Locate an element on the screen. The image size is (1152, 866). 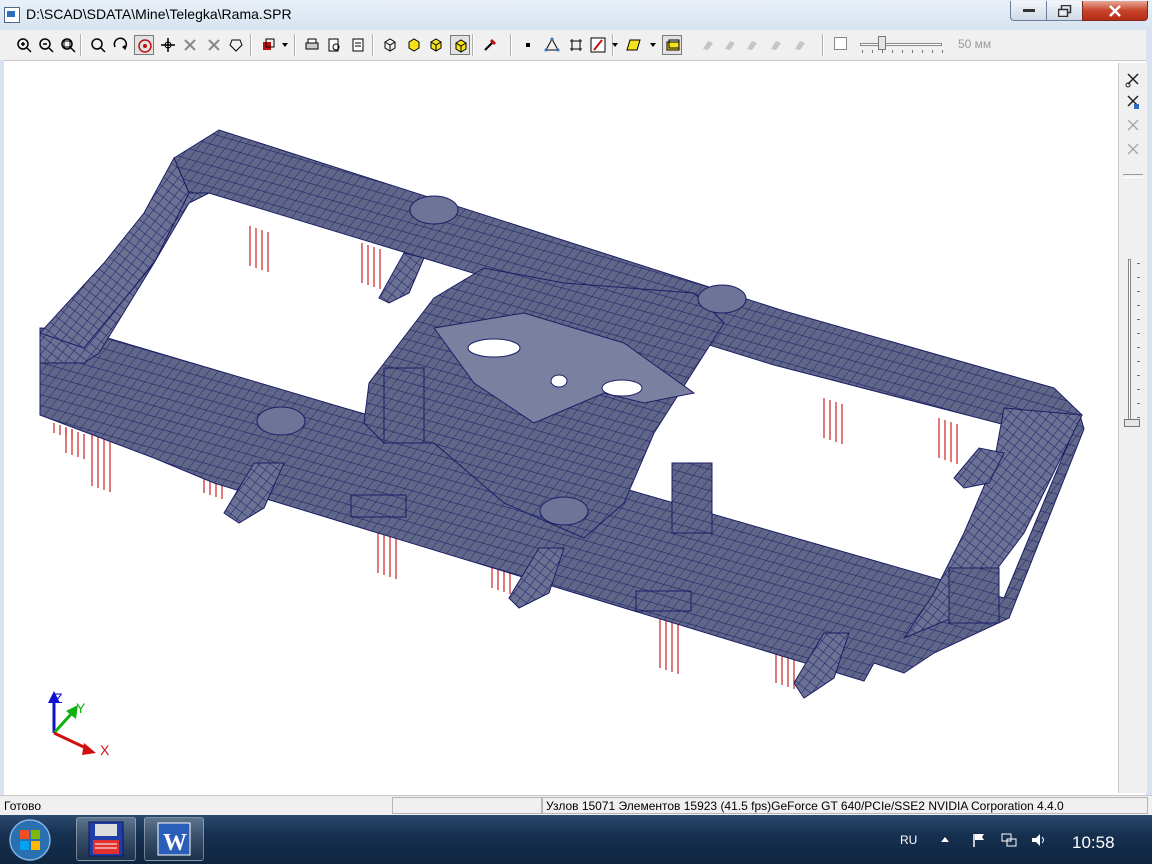
volume-icon is located at coordinates (1039, 840).